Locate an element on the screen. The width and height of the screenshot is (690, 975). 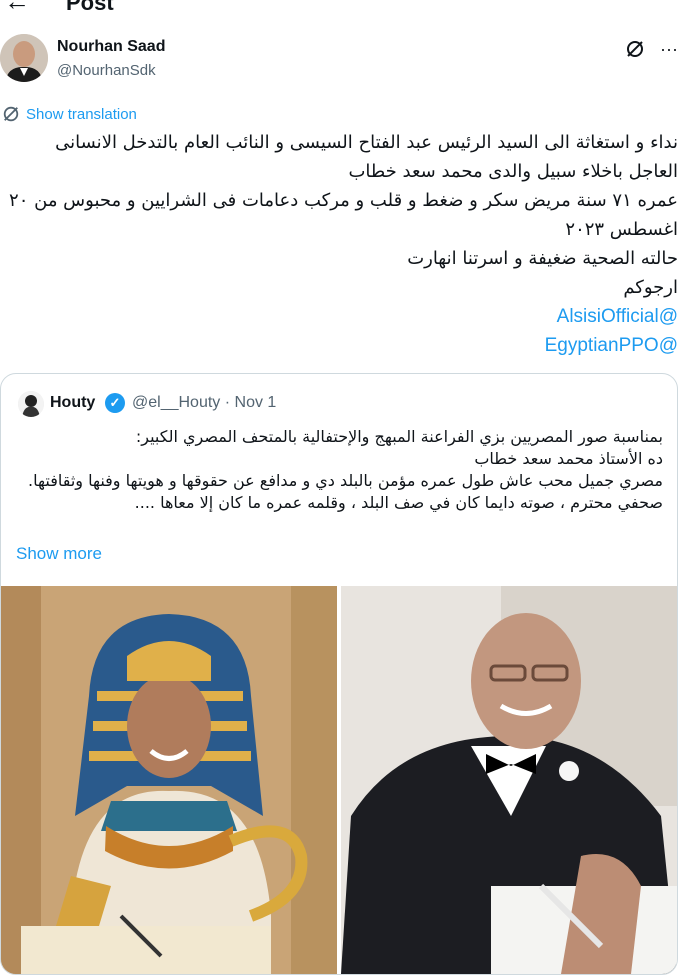
show-translation-label: Show translation is located at coordinates (81, 114).